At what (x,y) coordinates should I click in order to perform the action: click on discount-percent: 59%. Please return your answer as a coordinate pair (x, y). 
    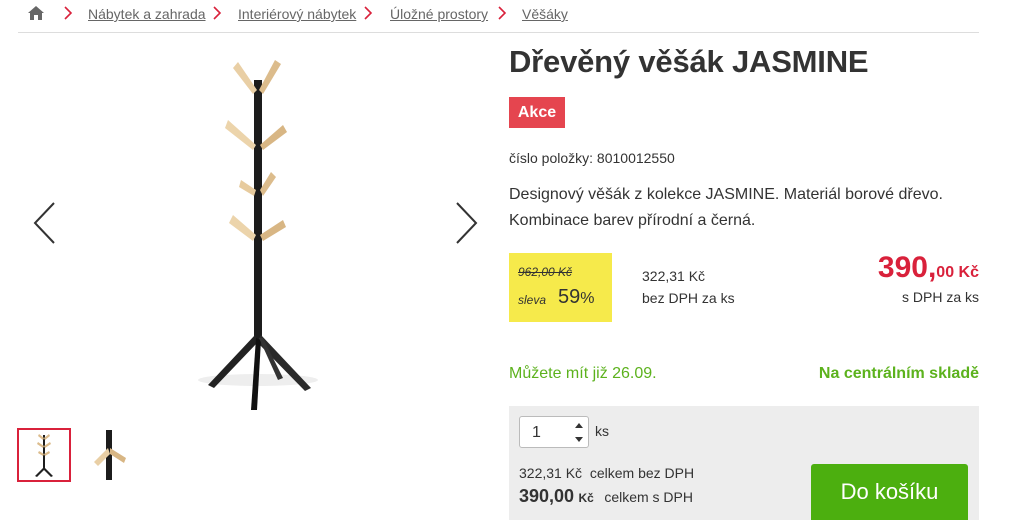
    Looking at the image, I should click on (576, 297).